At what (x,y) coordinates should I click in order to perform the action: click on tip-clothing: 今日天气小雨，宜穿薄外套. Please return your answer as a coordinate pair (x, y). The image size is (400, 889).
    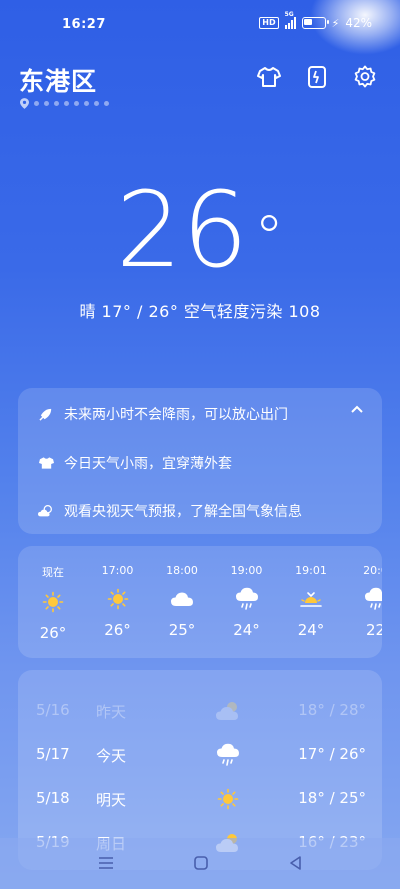
    Looking at the image, I should click on (135, 463).